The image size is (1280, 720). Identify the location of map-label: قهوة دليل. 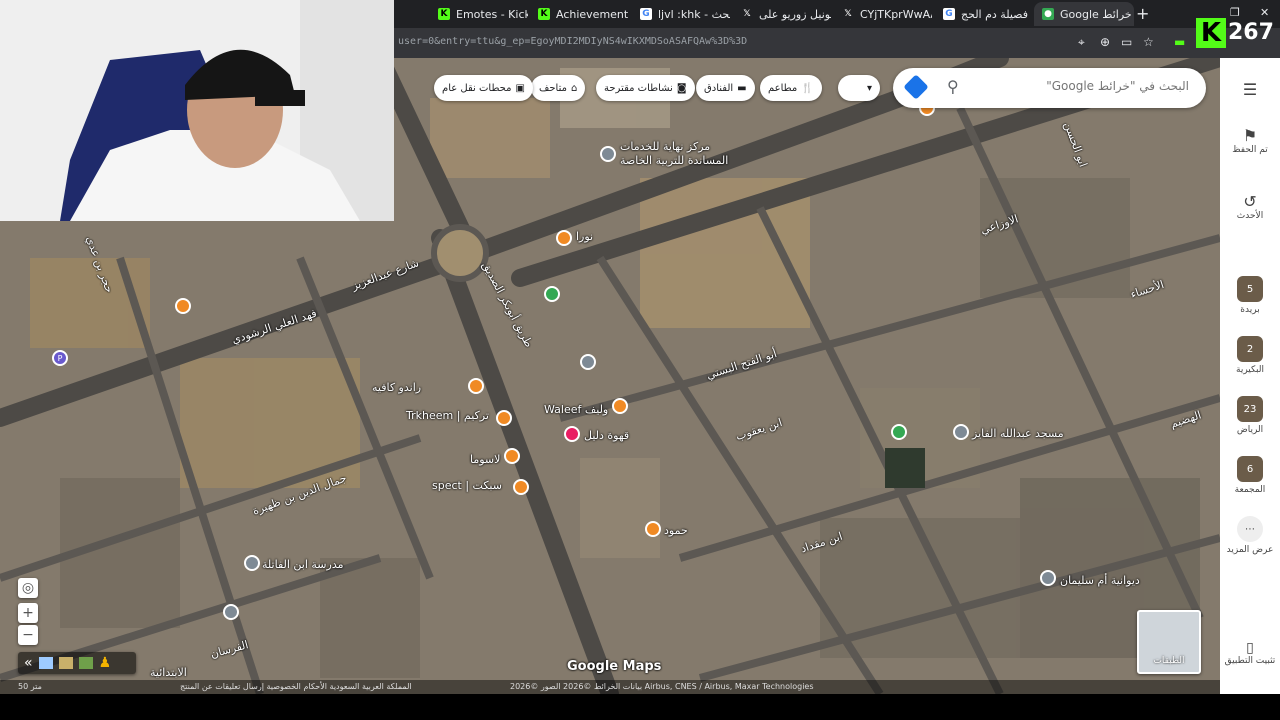
(606, 435).